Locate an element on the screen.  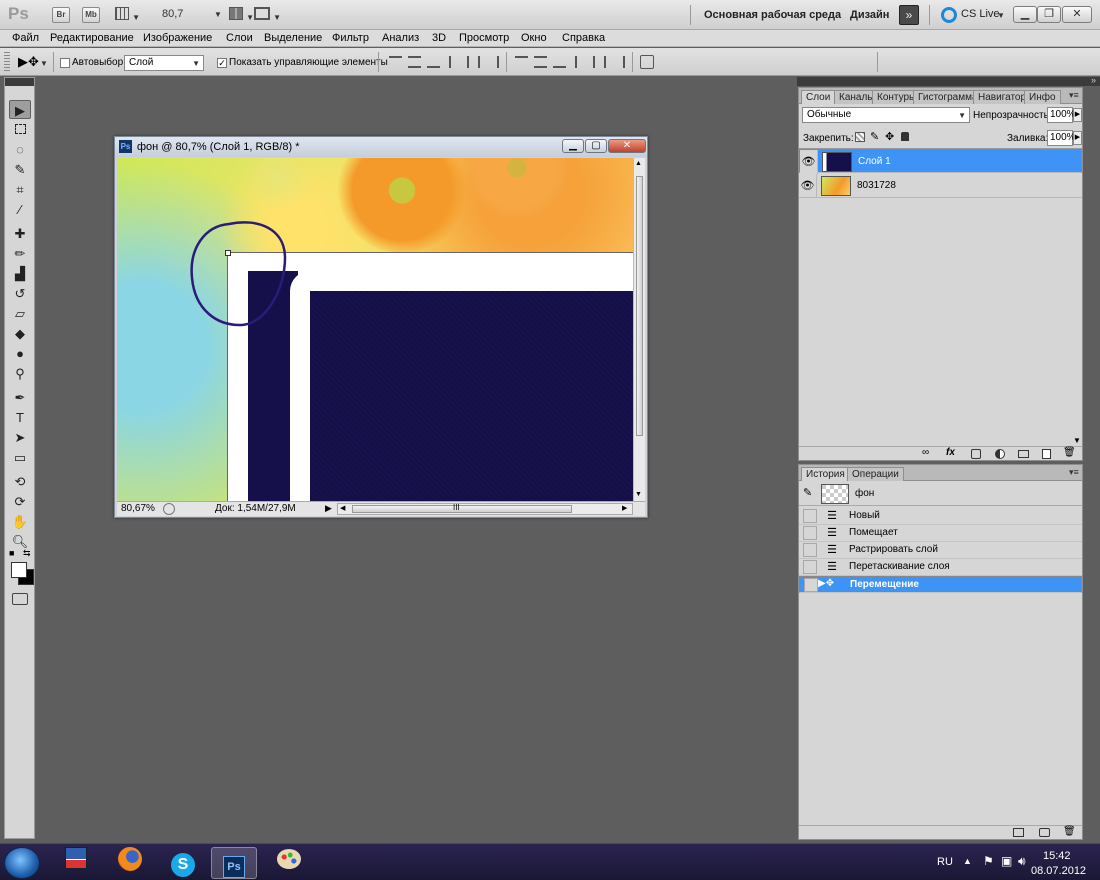
restore-button: ❐ is located at coordinates (1049, 14).